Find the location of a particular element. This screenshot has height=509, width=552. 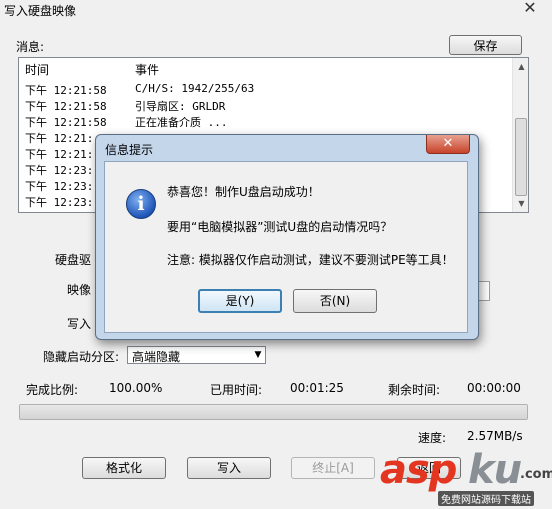

window-title: 写入硬盘映像 is located at coordinates (40, 11).